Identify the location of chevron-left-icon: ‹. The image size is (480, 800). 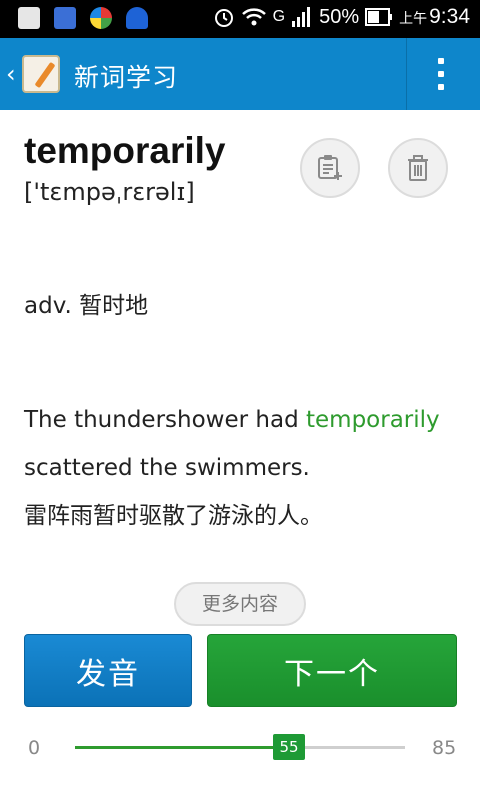
(11, 74).